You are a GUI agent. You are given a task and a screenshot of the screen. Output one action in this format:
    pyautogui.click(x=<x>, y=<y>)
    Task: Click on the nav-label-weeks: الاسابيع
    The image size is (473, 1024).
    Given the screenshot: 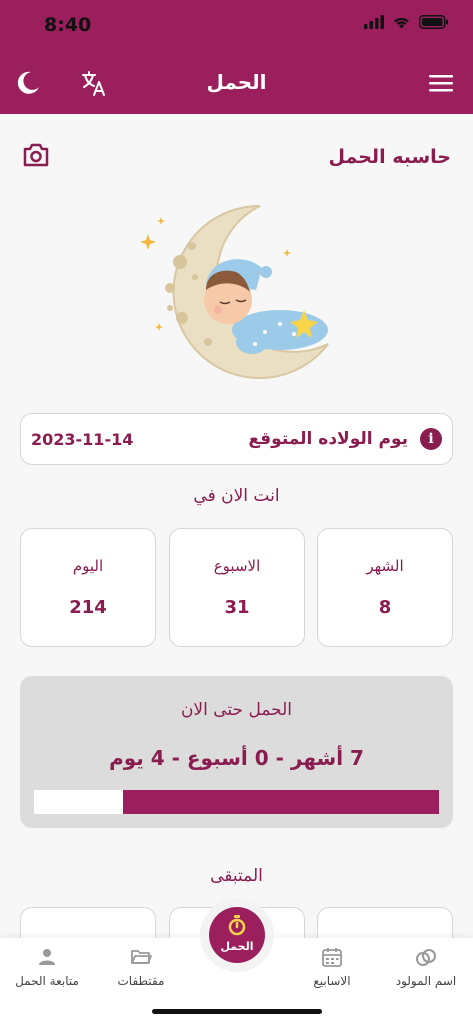 What is the action you would take?
    pyautogui.click(x=332, y=981)
    